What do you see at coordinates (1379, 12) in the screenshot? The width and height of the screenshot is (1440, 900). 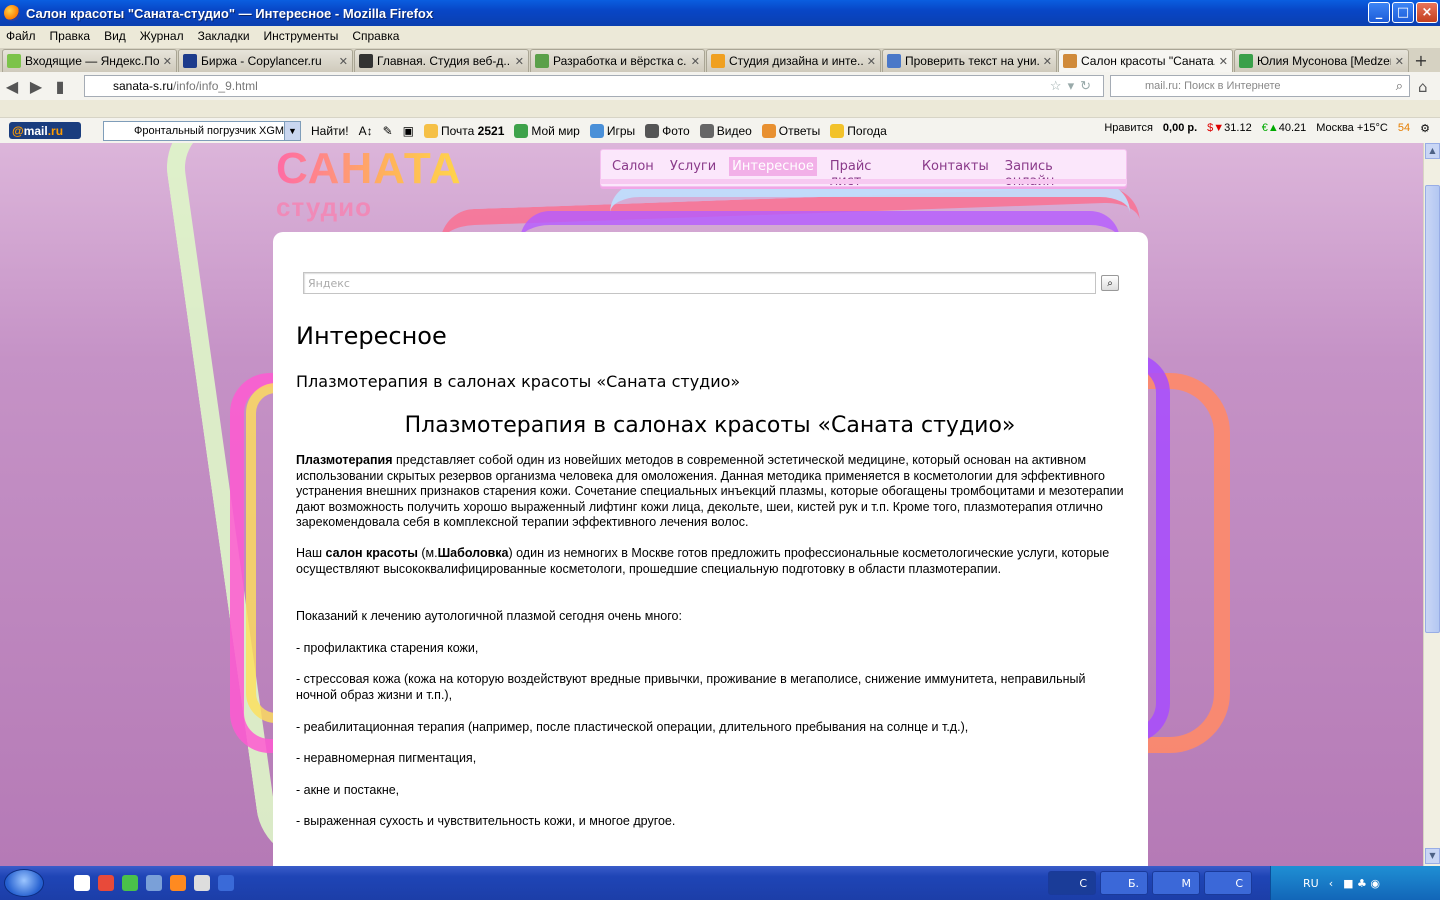 I see `minimize-button: _` at bounding box center [1379, 12].